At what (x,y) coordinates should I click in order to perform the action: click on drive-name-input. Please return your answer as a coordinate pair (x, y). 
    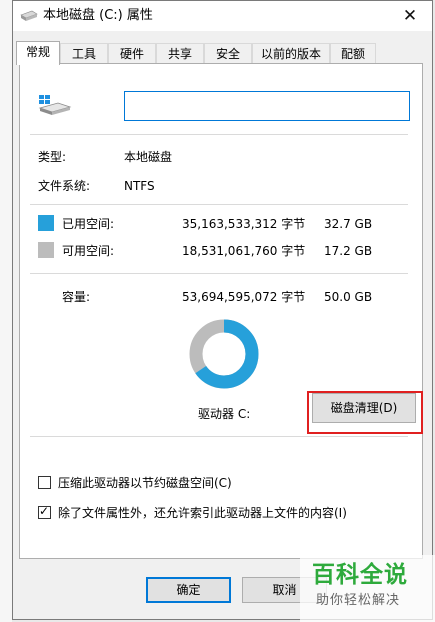
    Looking at the image, I should click on (267, 106).